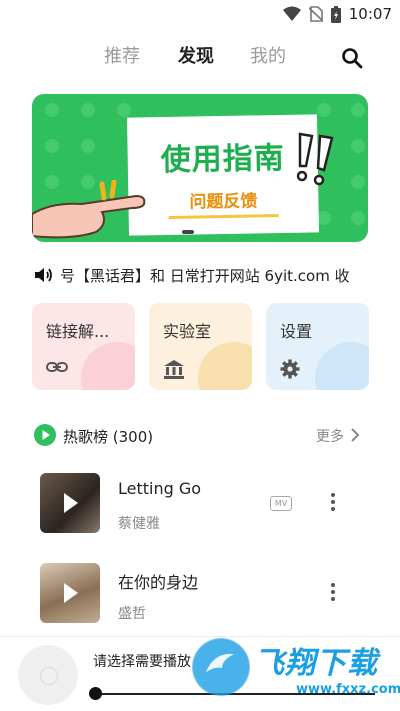  I want to click on watermark-logo-icon, so click(221, 667).